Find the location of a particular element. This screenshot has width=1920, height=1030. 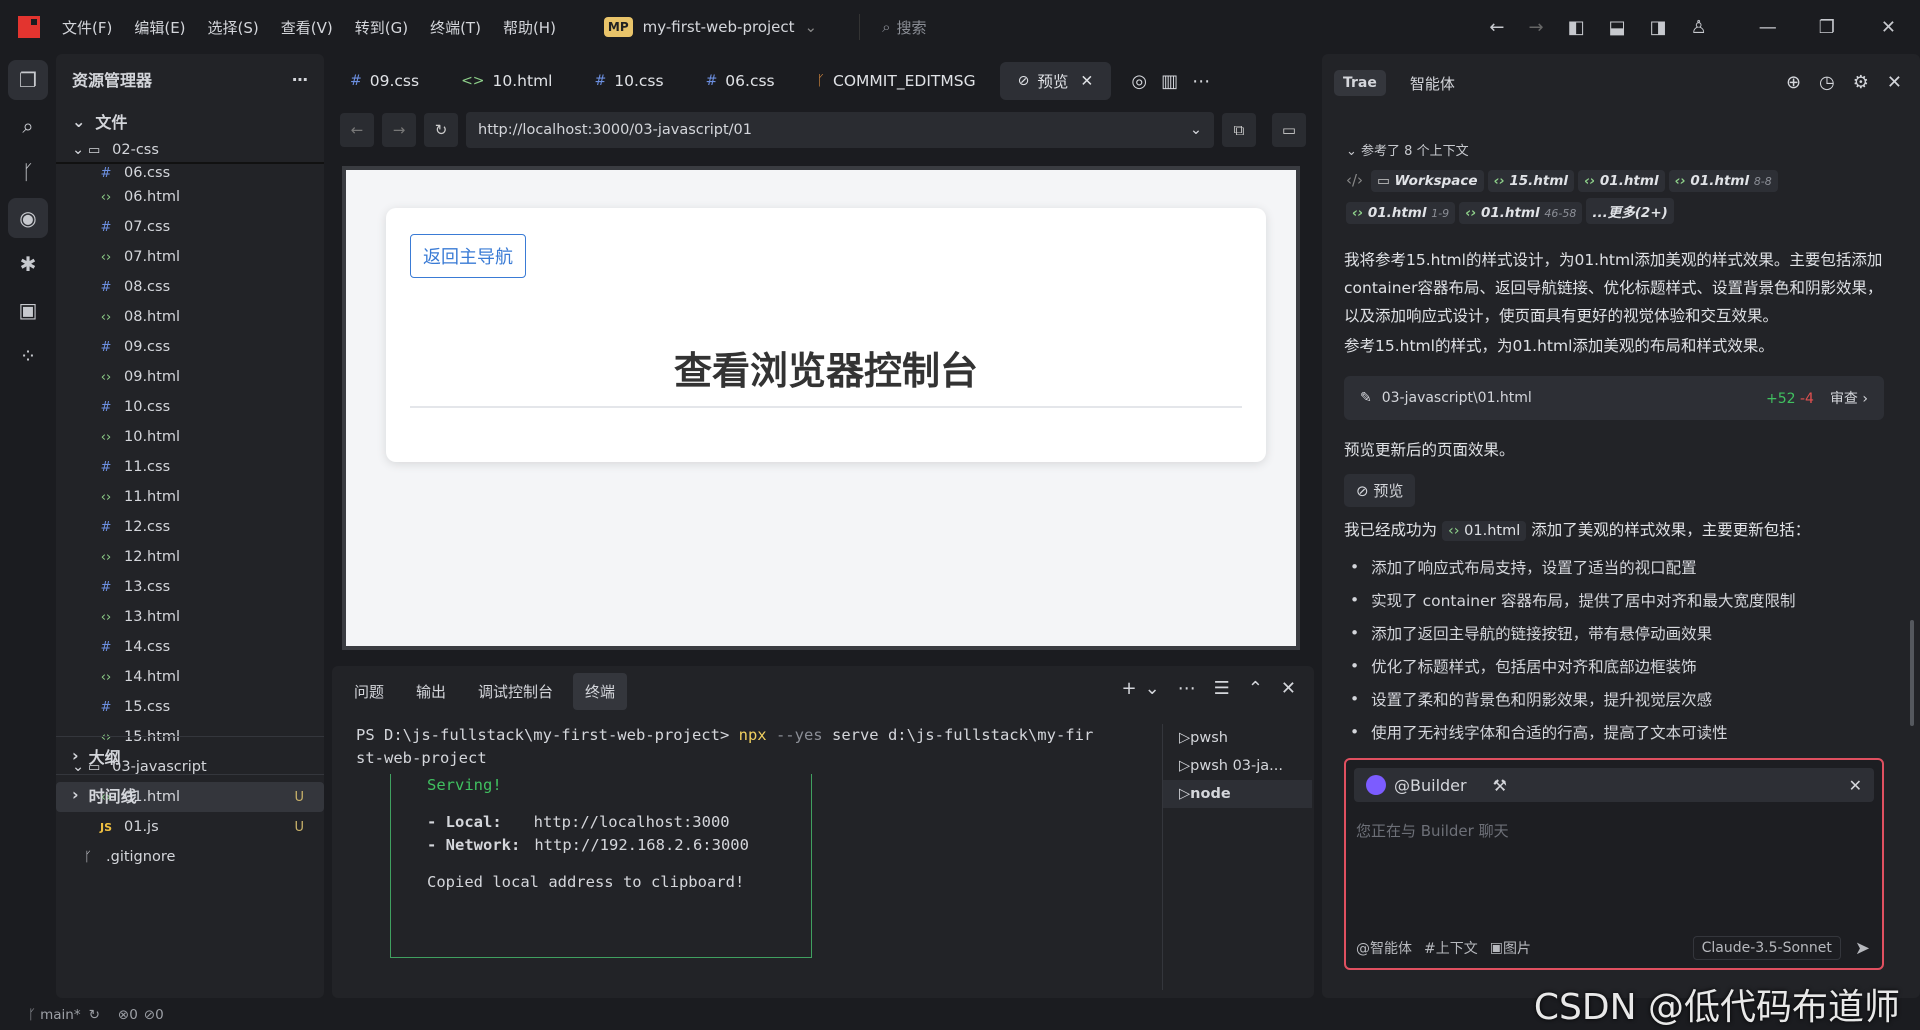

chat-scrollbar is located at coordinates (1912, 673).